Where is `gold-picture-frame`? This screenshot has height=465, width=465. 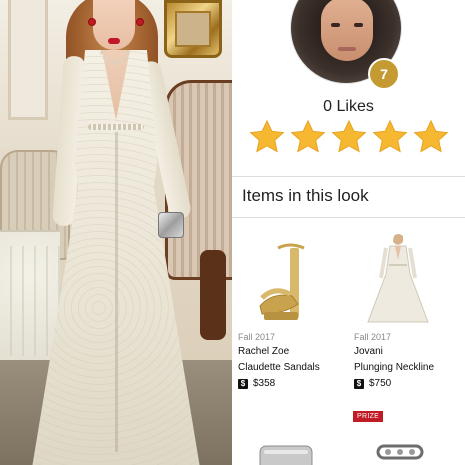
gold-picture-frame is located at coordinates (193, 29).